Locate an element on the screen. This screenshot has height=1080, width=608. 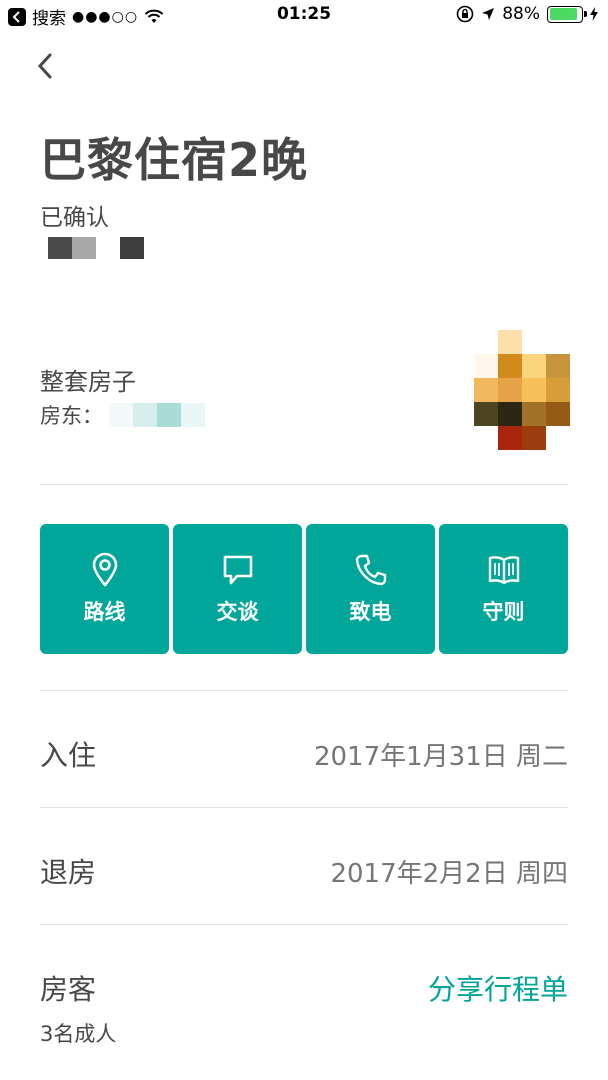
chat-bubble-icon is located at coordinates (237, 570).